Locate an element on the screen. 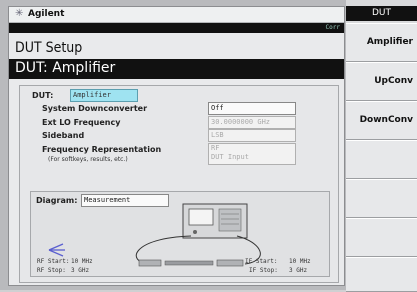 The width and height of the screenshot is (417, 292). header-bar: DUT: Amplifier is located at coordinates (176, 69).